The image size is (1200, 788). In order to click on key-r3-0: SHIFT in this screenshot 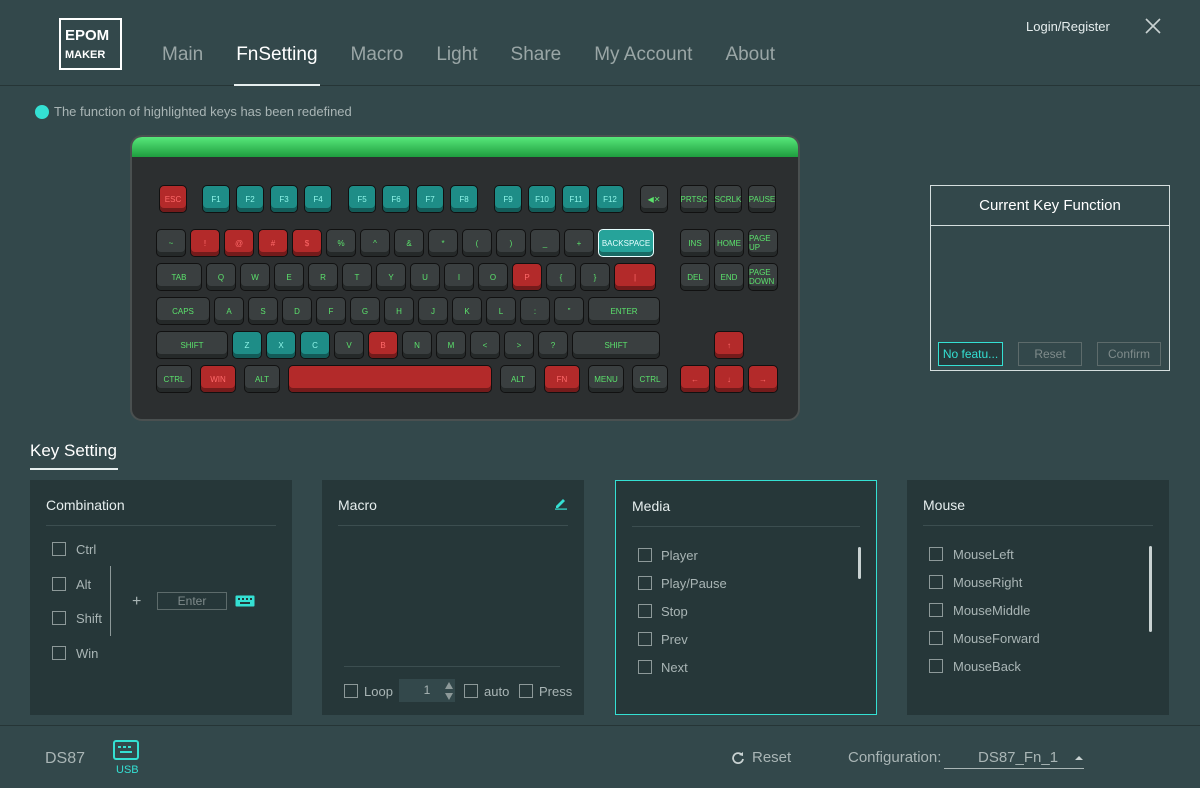, I will do `click(192, 345)`.